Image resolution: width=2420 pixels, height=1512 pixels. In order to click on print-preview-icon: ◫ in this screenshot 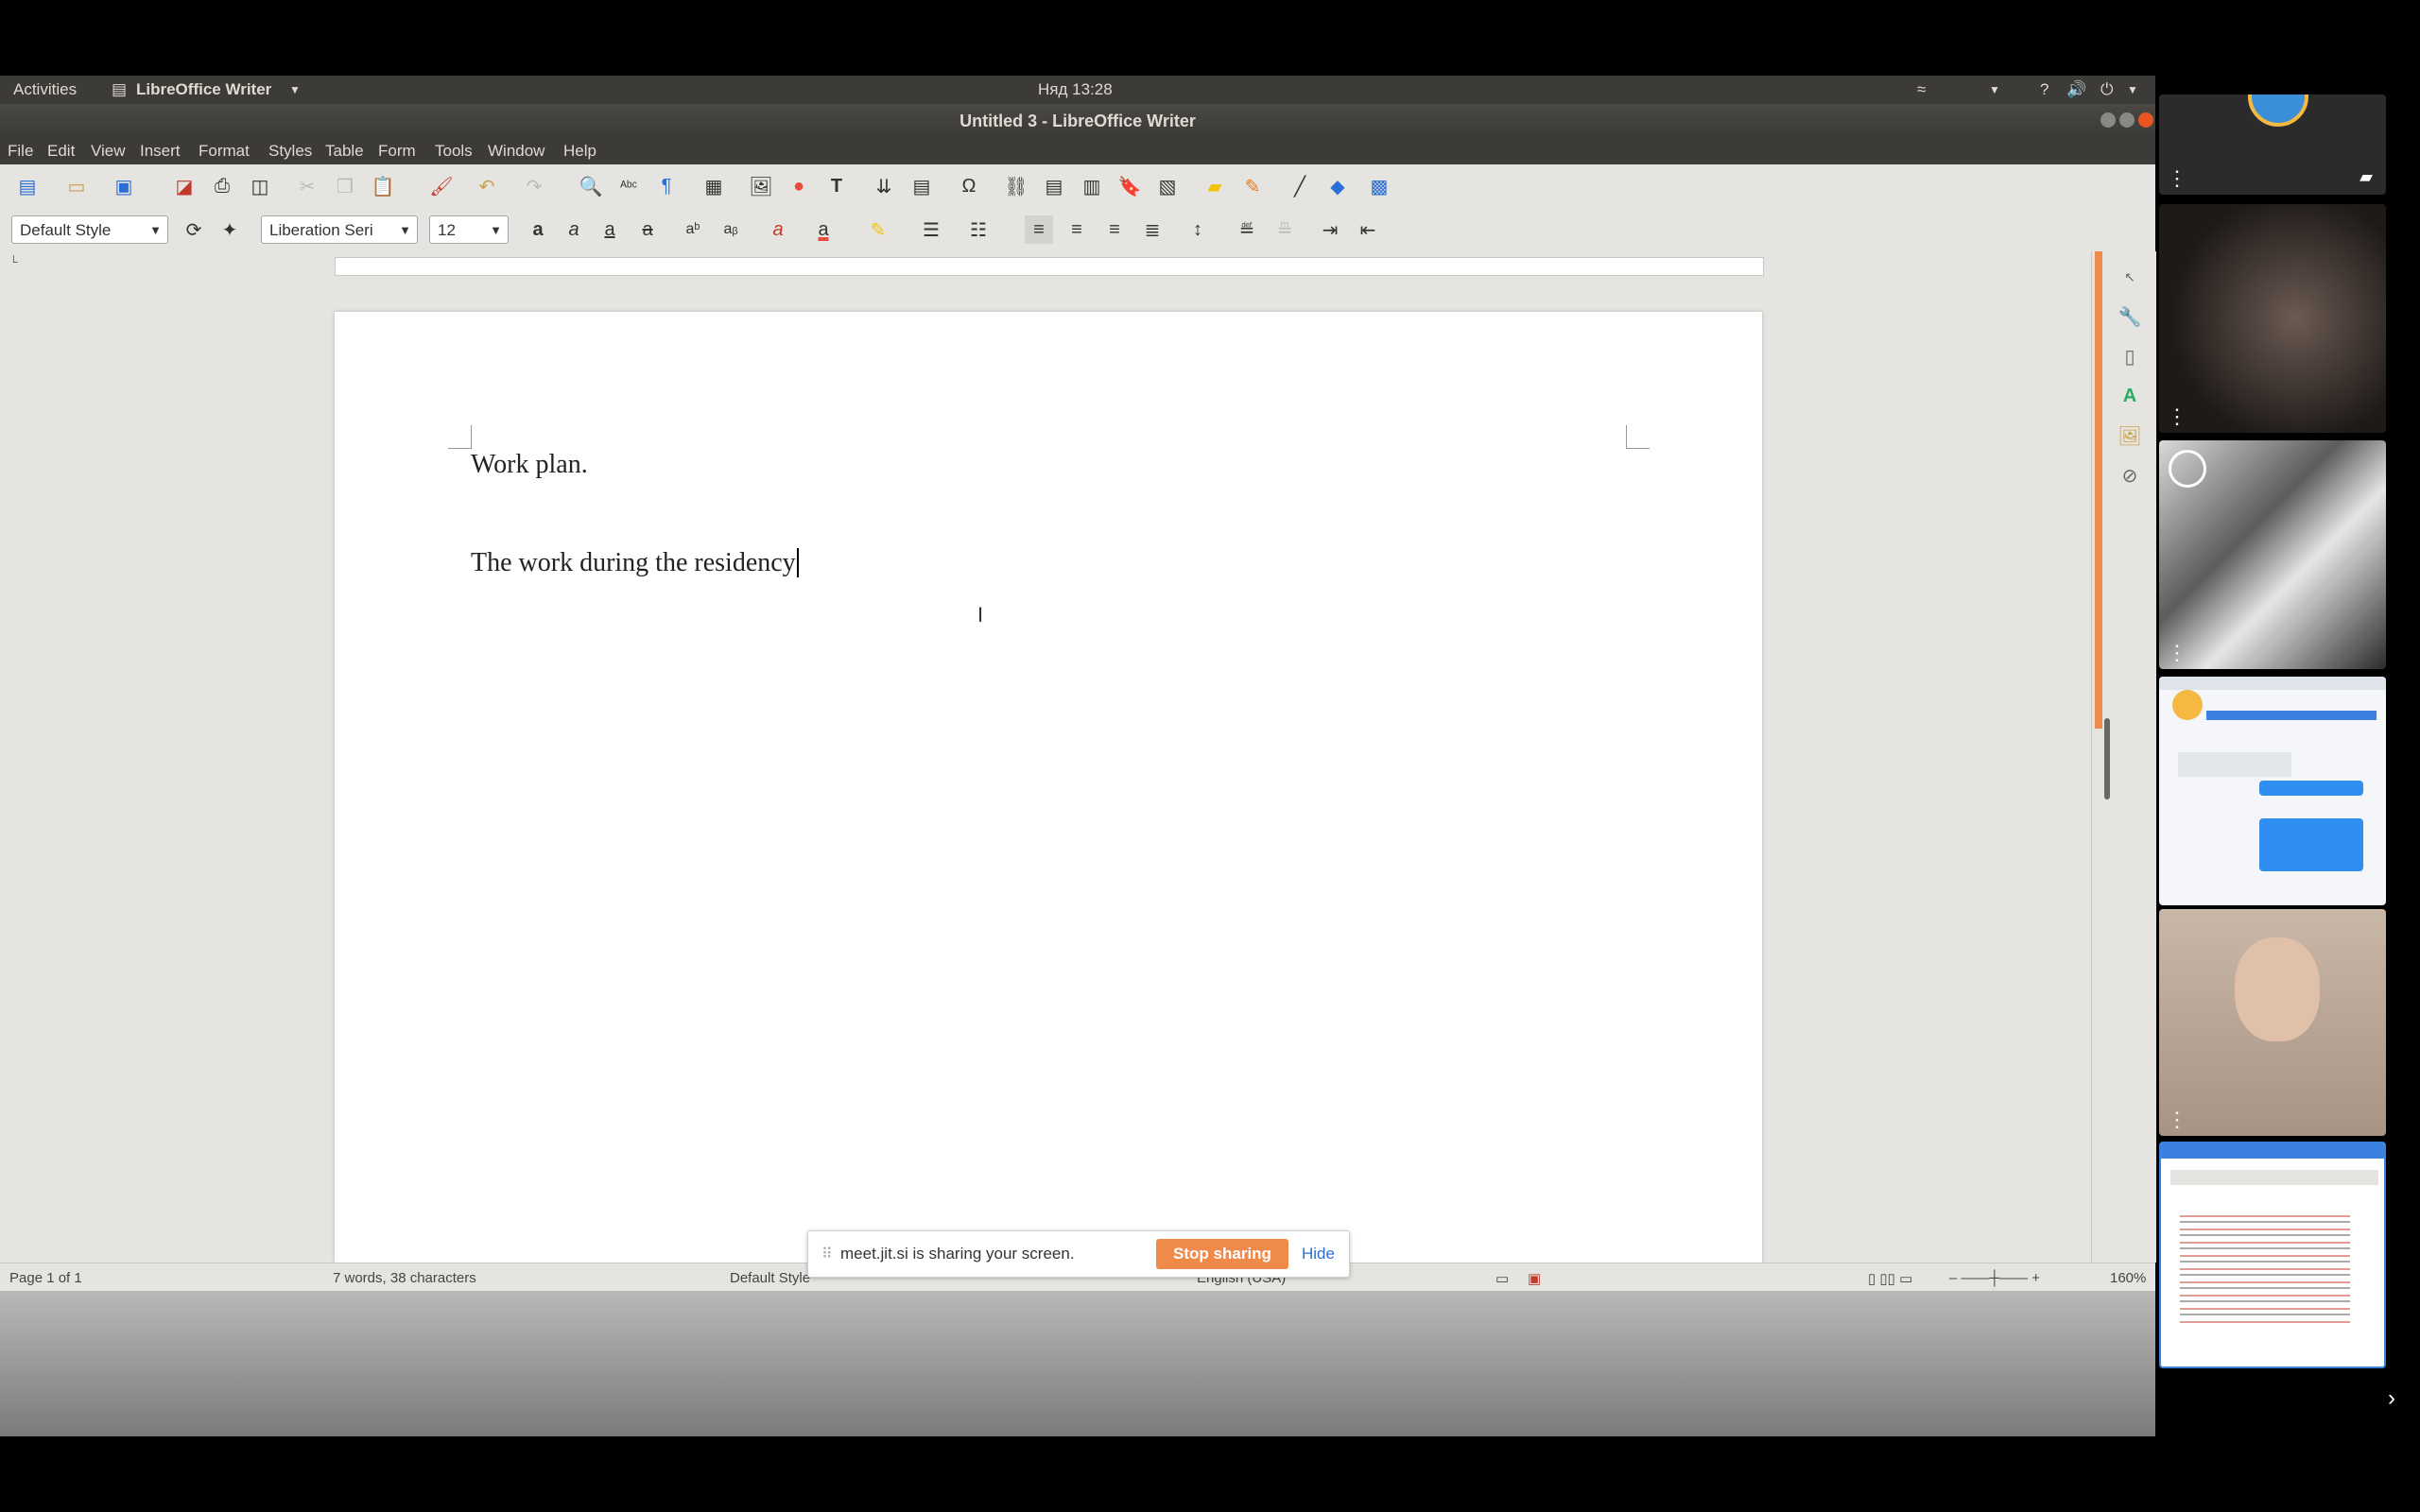, I will do `click(260, 186)`.